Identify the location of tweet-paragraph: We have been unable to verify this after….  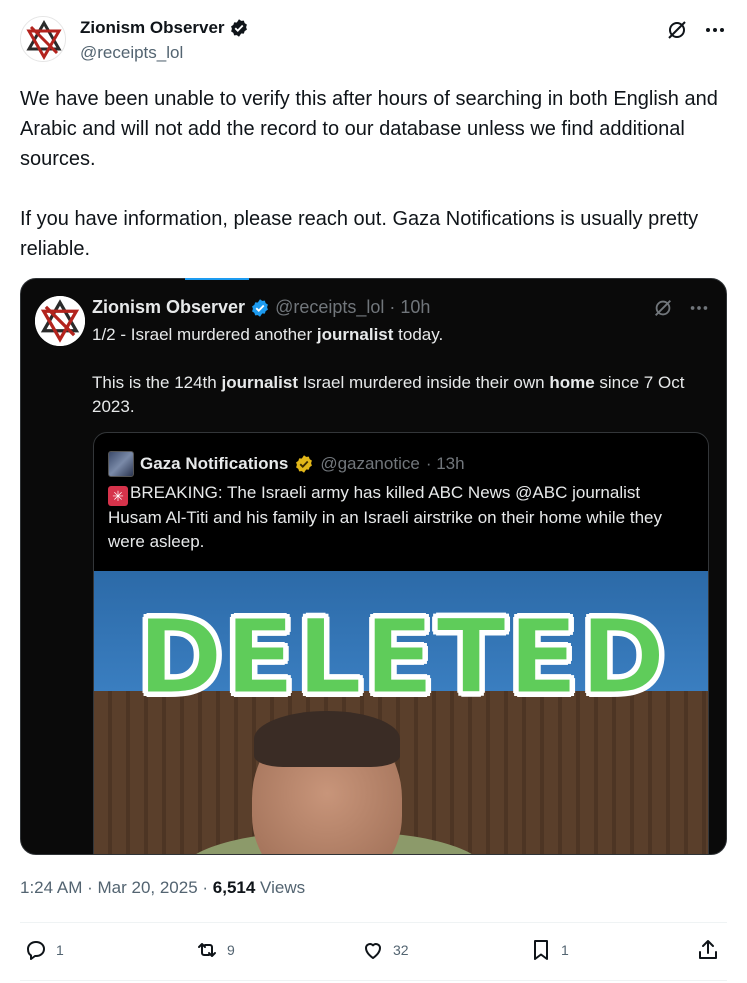
(369, 129).